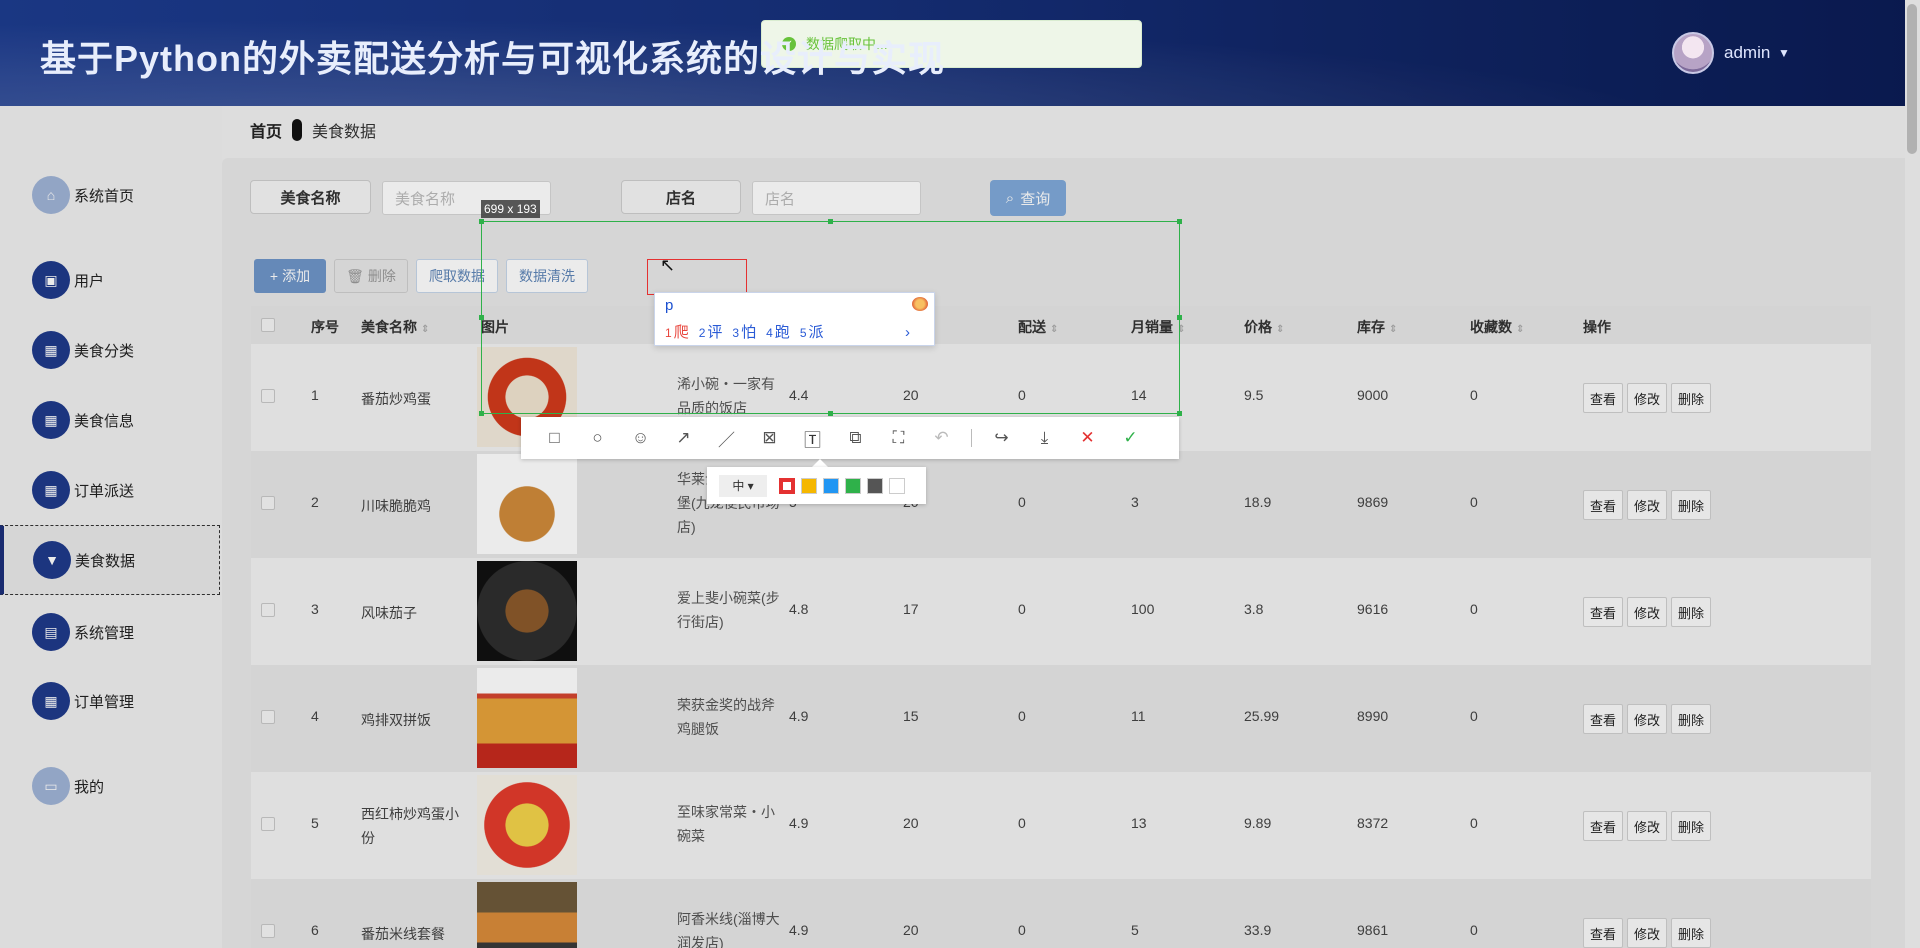  What do you see at coordinates (855, 438) in the screenshot?
I see `pin-tool-icon: ⧉` at bounding box center [855, 438].